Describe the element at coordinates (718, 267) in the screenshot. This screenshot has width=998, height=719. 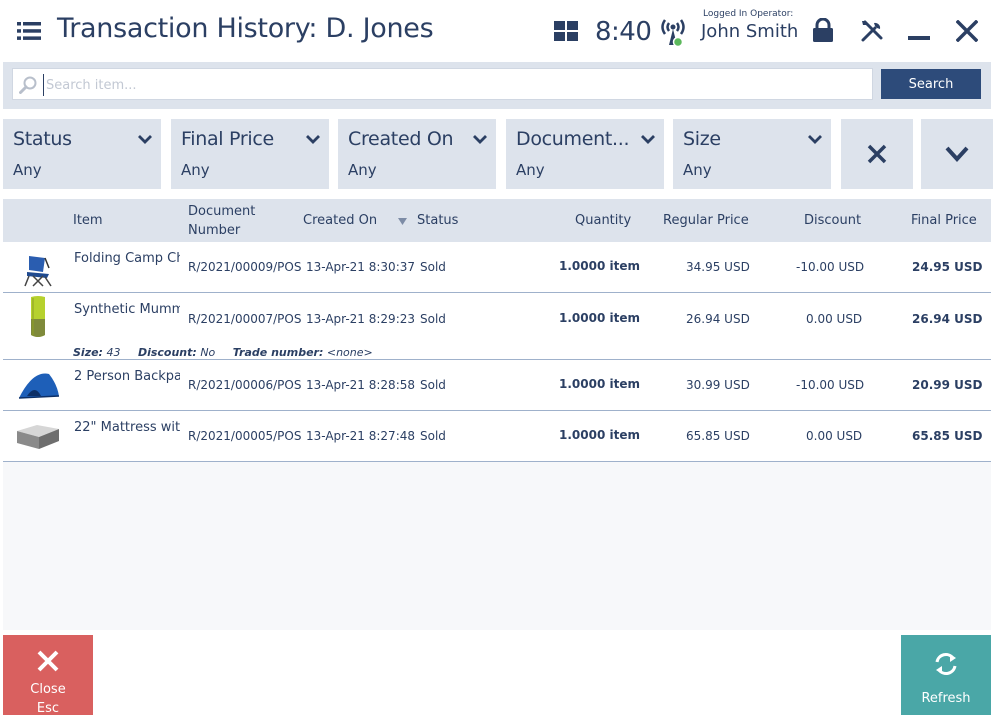
I see `regular-price: 34.95 USD` at that location.